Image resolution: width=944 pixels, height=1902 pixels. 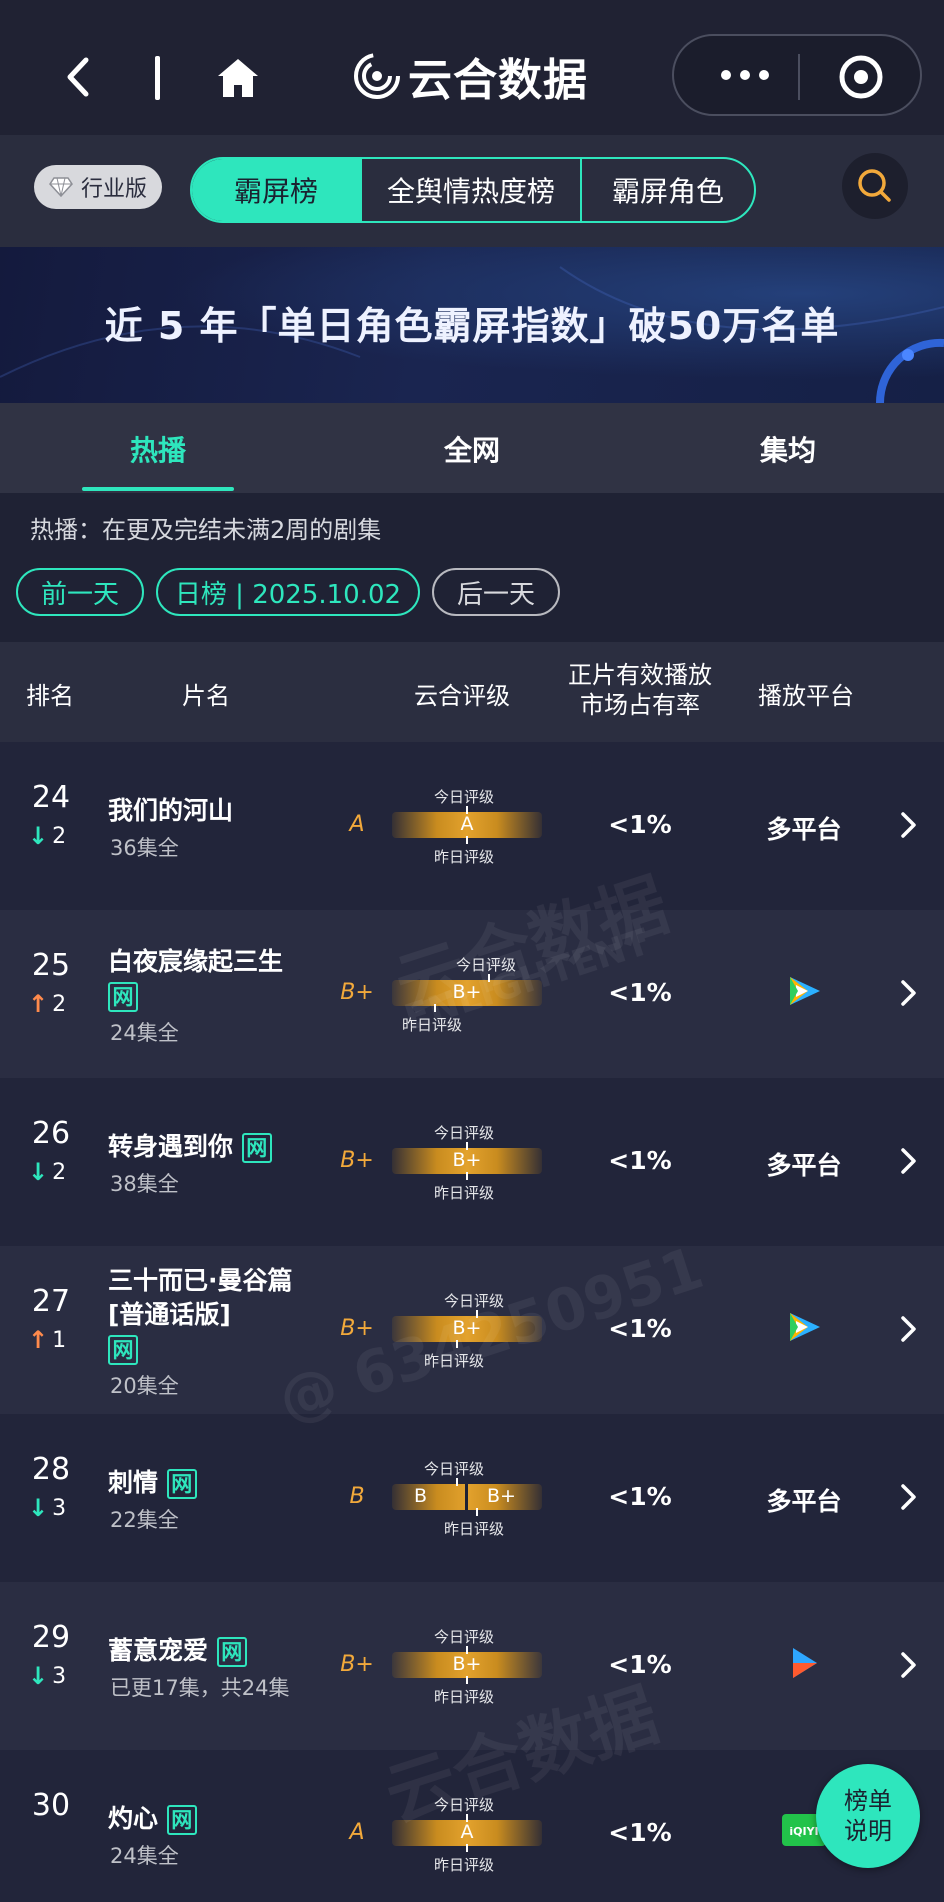 What do you see at coordinates (467, 824) in the screenshot?
I see `grade-bar-label: A` at bounding box center [467, 824].